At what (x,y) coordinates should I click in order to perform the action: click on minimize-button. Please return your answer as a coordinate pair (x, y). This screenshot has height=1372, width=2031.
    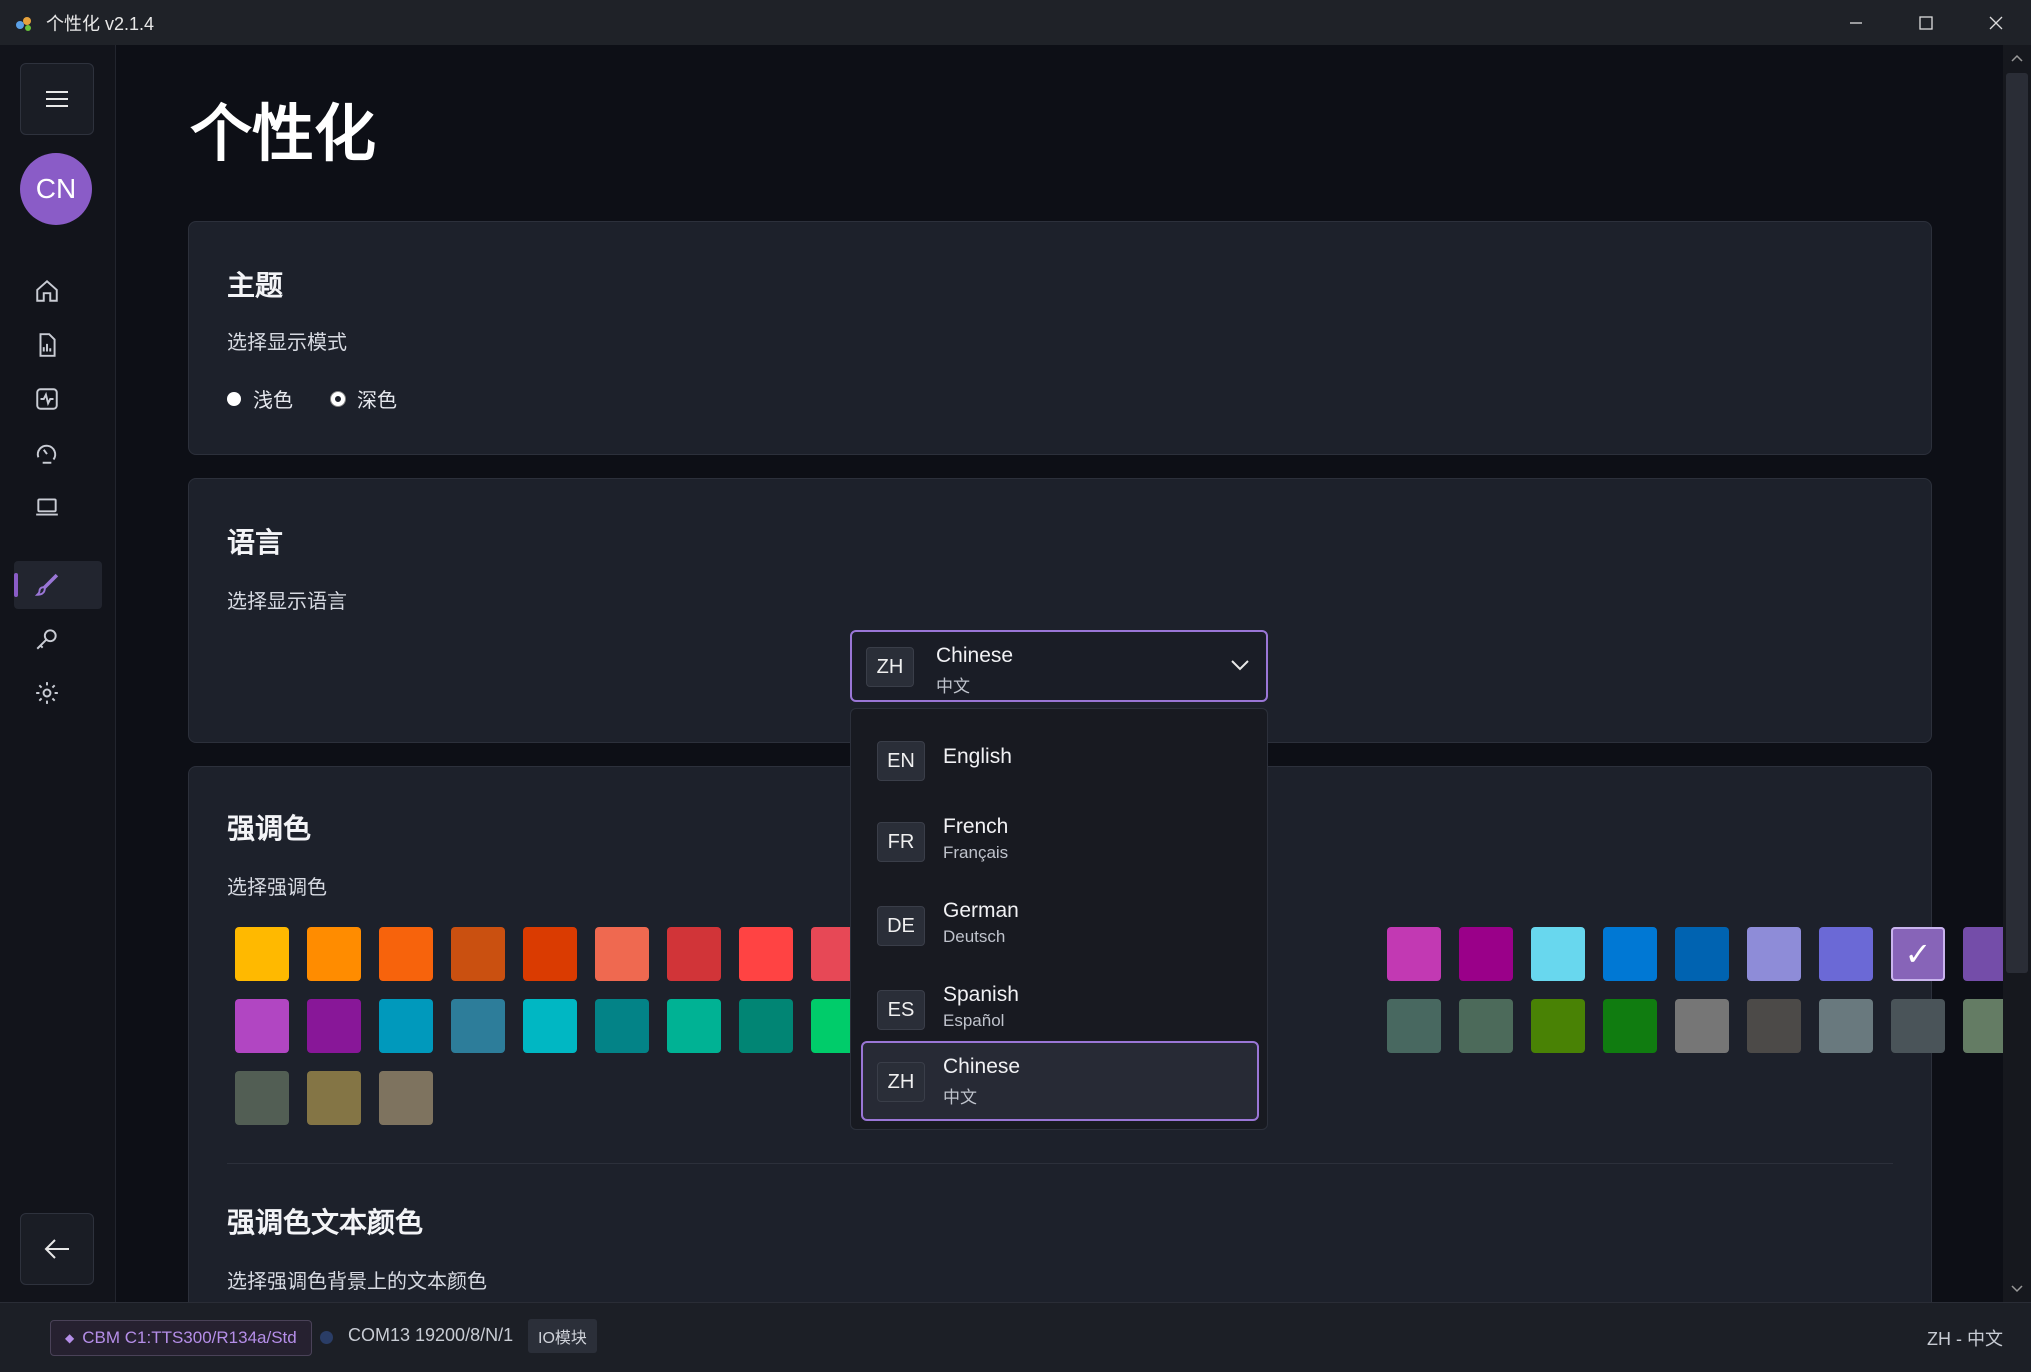
    Looking at the image, I should click on (1856, 22).